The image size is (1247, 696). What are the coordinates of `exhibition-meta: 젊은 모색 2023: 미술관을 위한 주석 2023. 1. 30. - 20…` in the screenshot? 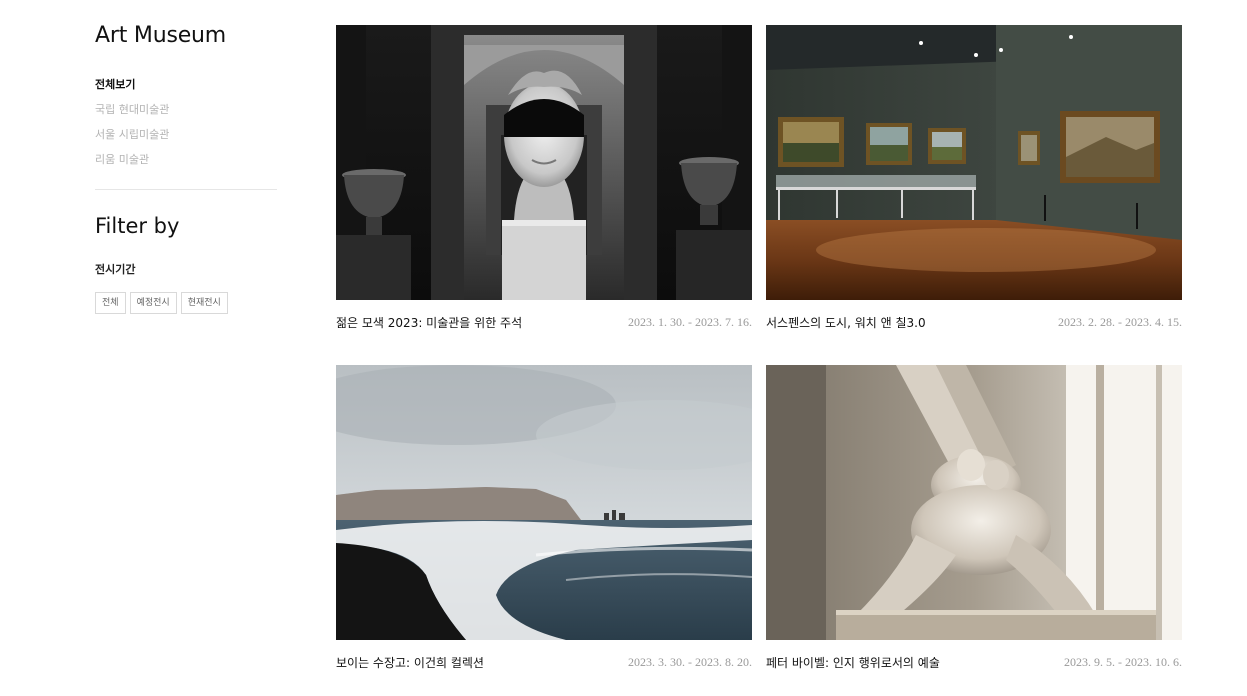 It's located at (544, 322).